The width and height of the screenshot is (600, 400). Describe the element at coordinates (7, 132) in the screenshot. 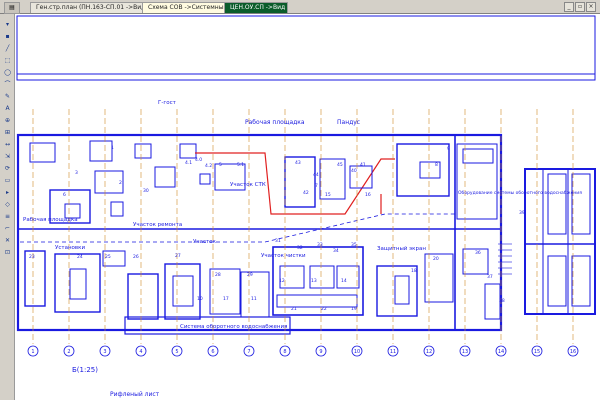

I see `tool-button: ⊞` at that location.